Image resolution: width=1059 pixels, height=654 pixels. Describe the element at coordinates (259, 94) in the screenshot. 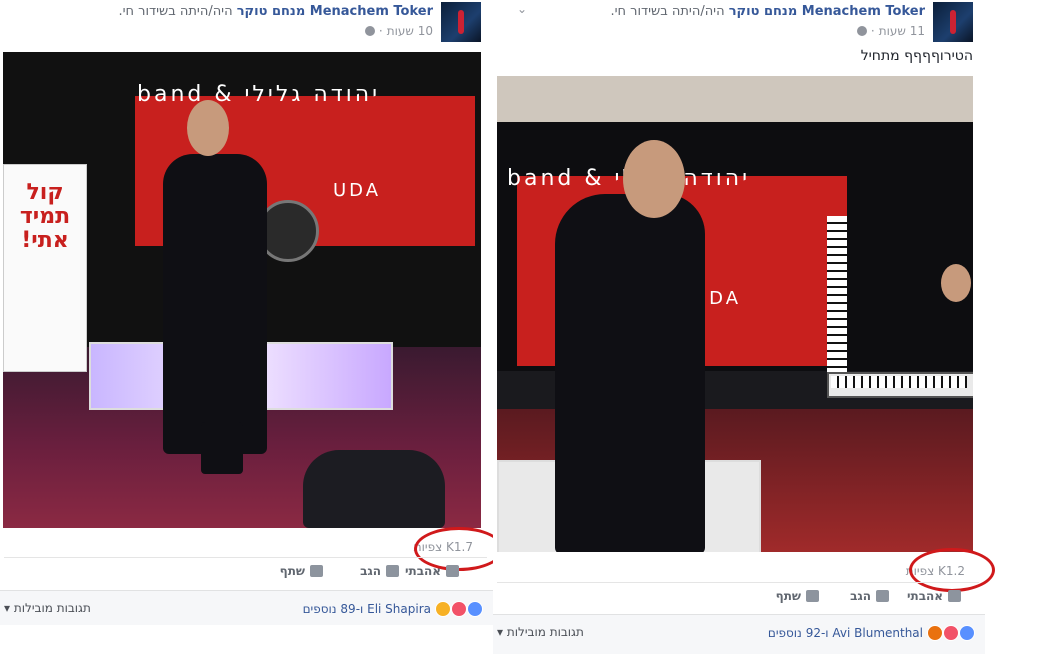

I see `banner-text: band & יהודה גלילי` at that location.